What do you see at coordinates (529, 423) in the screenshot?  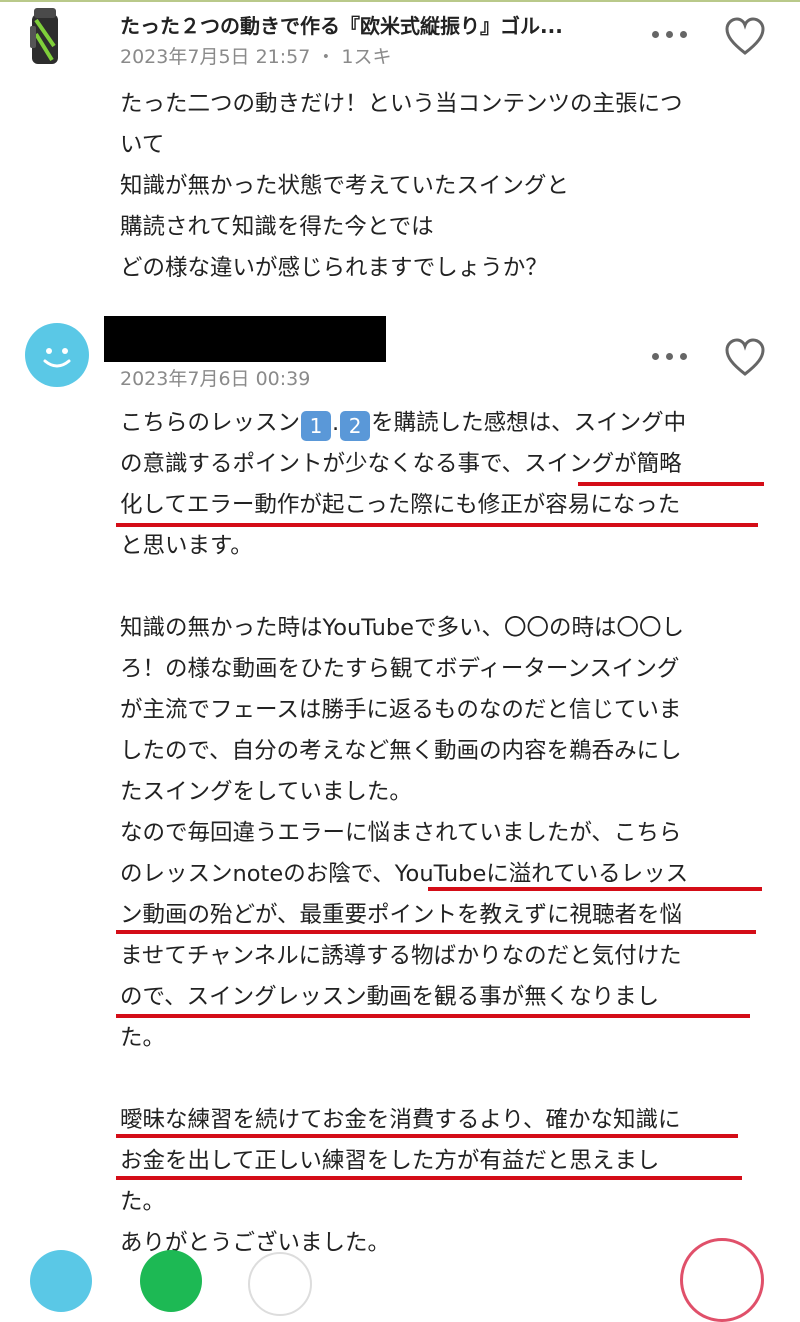 I see `comment-text: を購読した感想は、スイング中` at bounding box center [529, 423].